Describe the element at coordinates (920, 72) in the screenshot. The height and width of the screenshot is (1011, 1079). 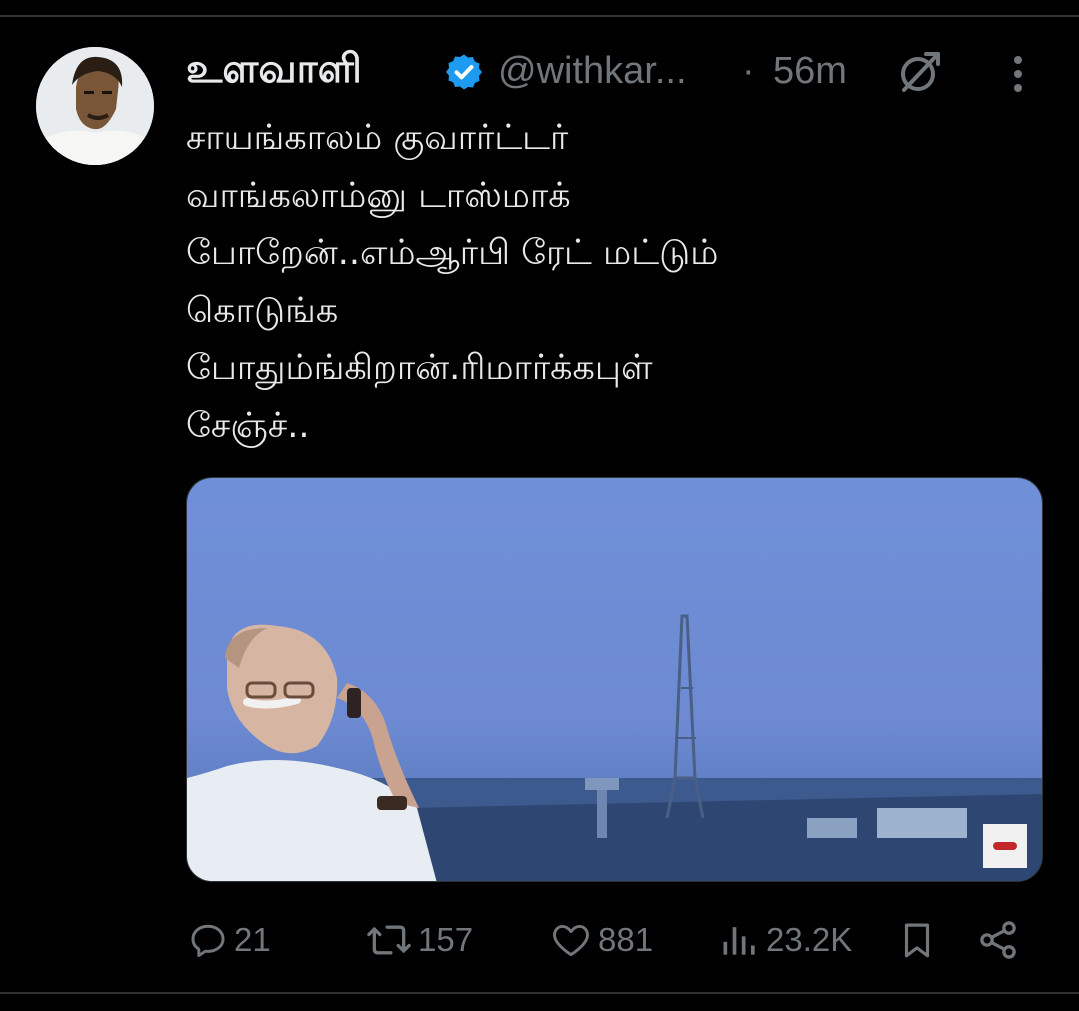
I see `grok-icon` at that location.